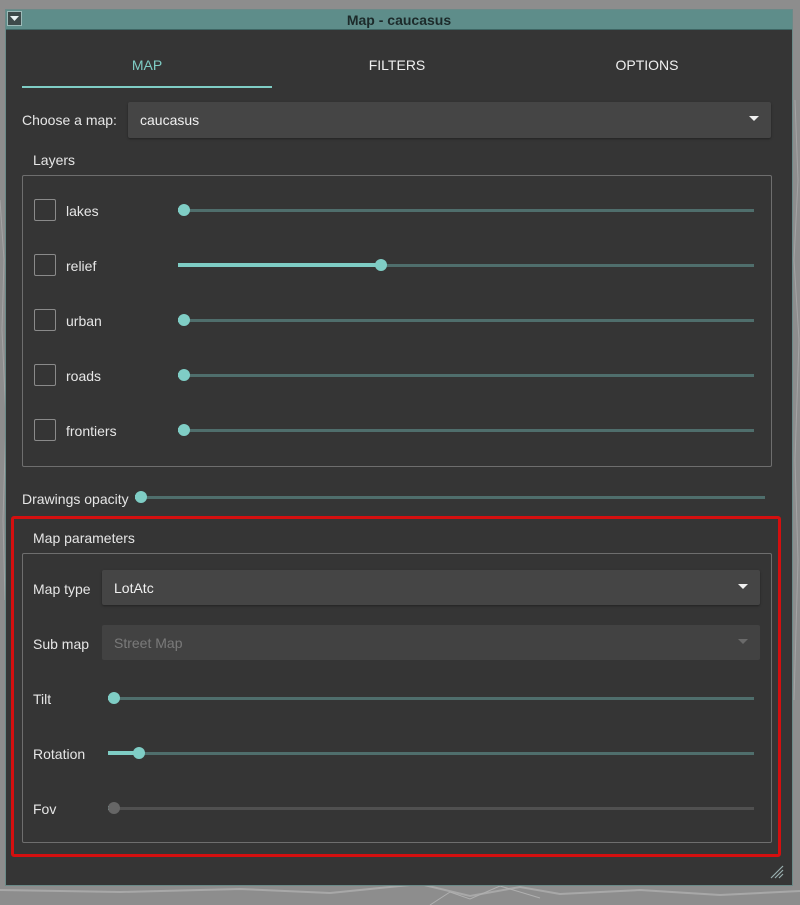  What do you see at coordinates (466, 375) in the screenshot?
I see `roads-opacity-slider` at bounding box center [466, 375].